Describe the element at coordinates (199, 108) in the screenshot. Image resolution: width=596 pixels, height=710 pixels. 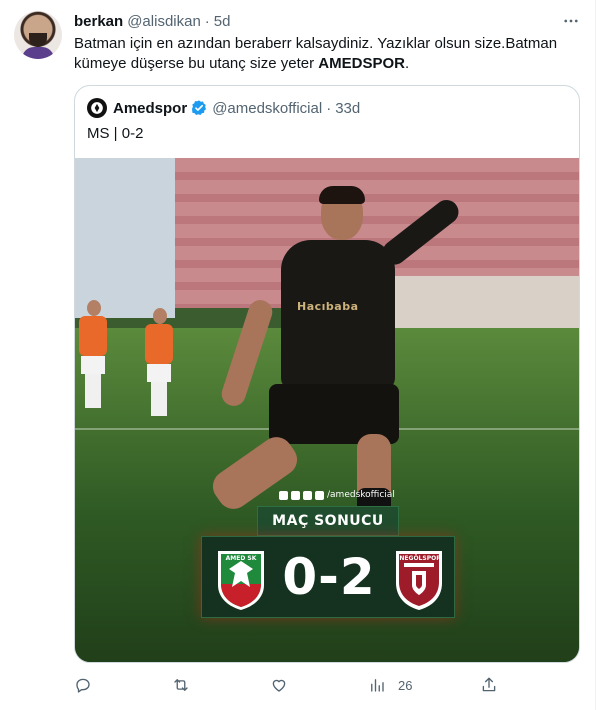
I see `verified-badge-icon` at that location.